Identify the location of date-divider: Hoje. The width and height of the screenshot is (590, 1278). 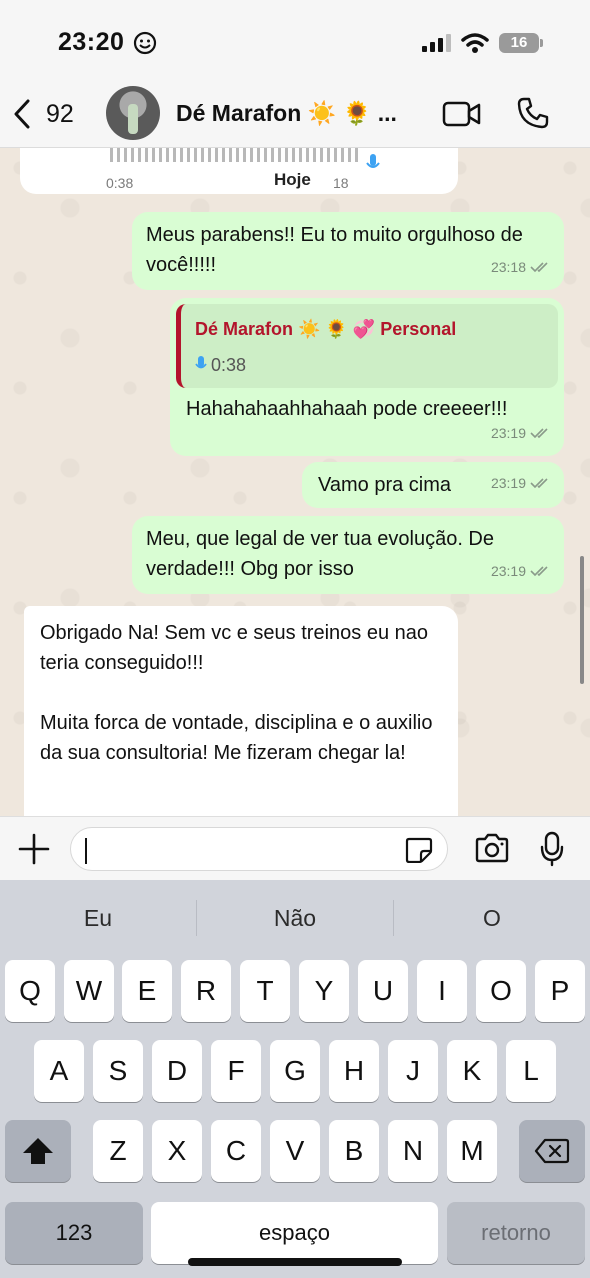
(292, 180).